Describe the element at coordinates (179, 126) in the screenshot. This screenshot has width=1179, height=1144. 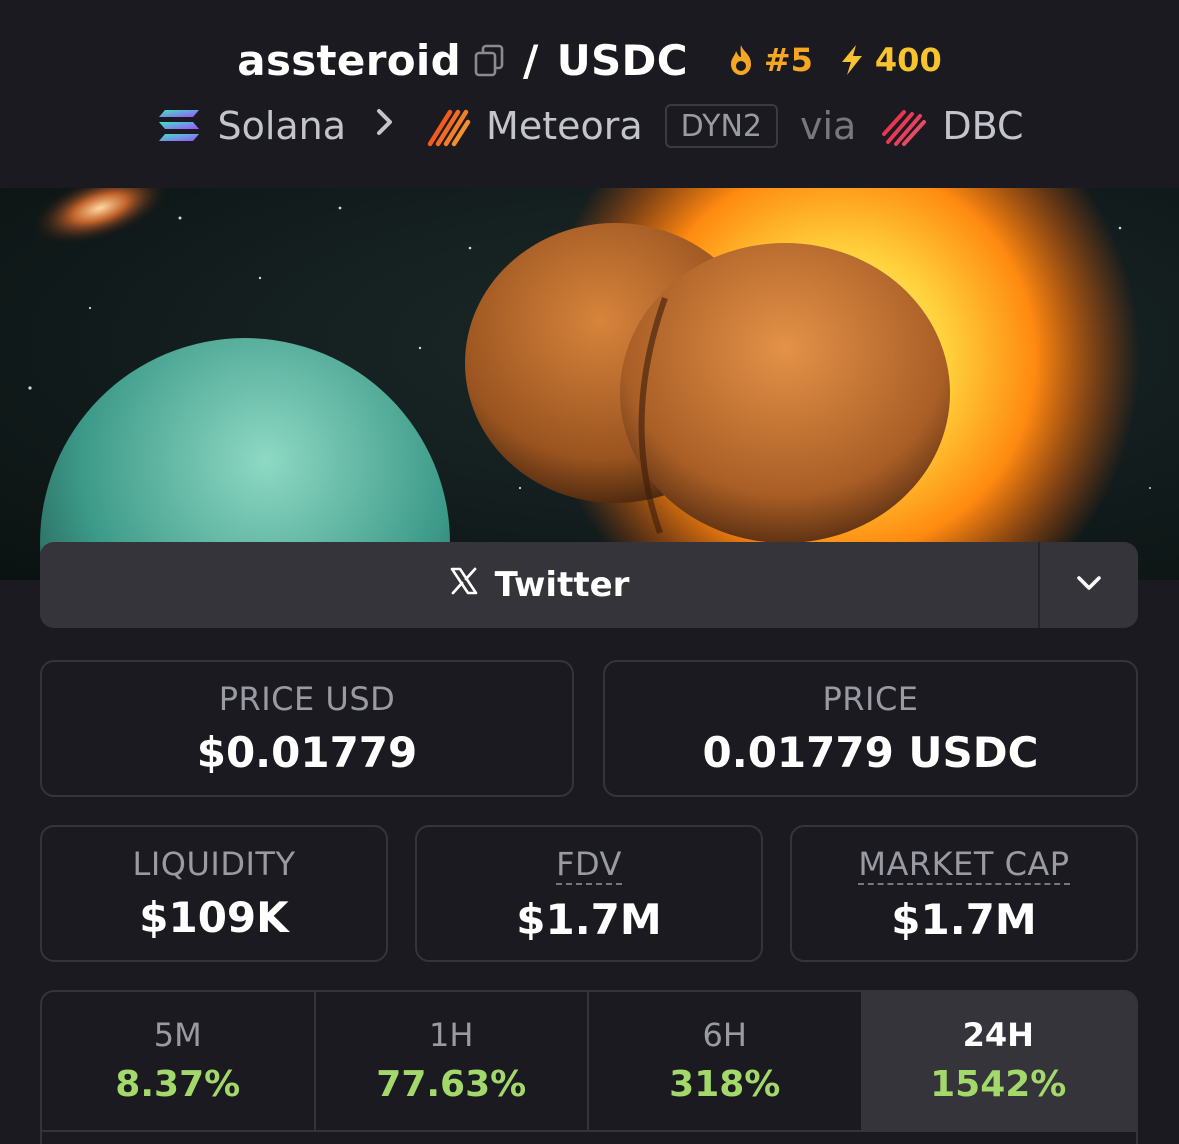
I see `solana-logo-icon` at that location.